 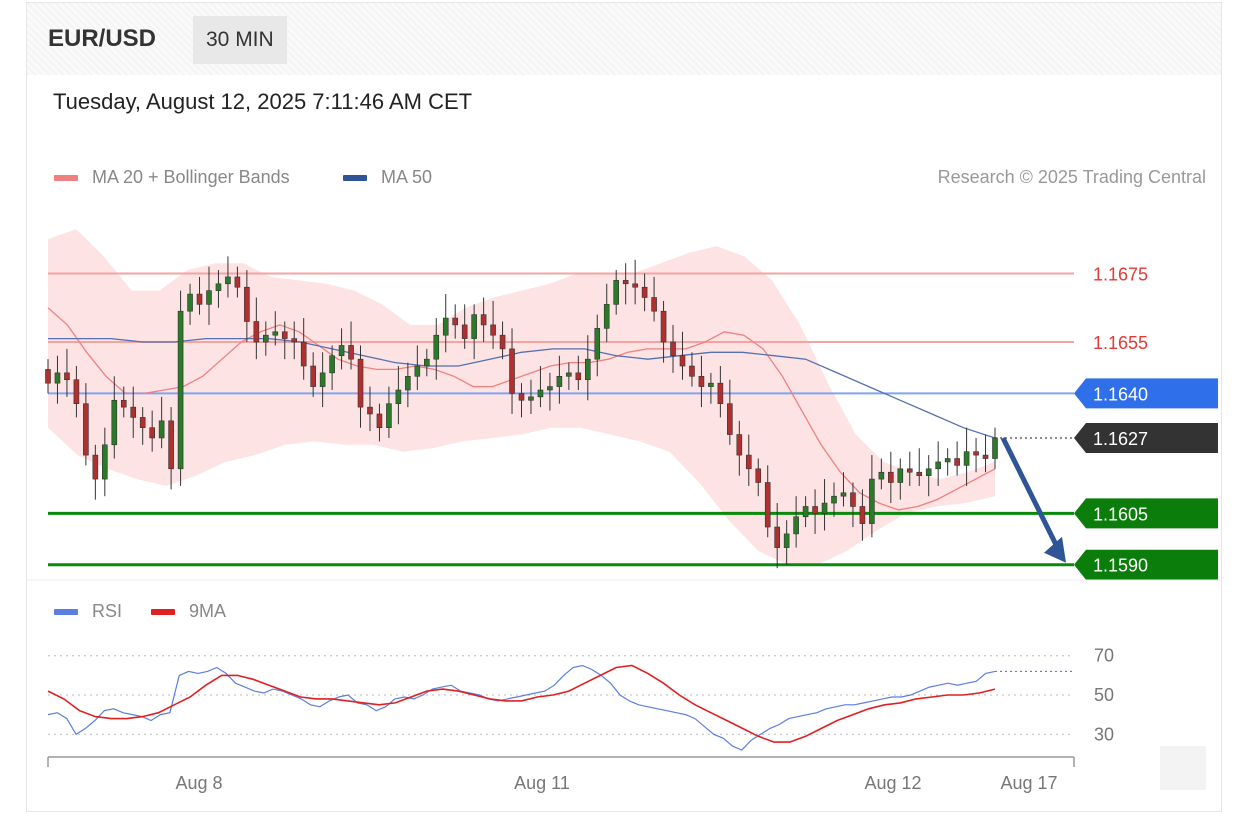 What do you see at coordinates (198, 783) in the screenshot?
I see `x-tick-label: Aug 8` at bounding box center [198, 783].